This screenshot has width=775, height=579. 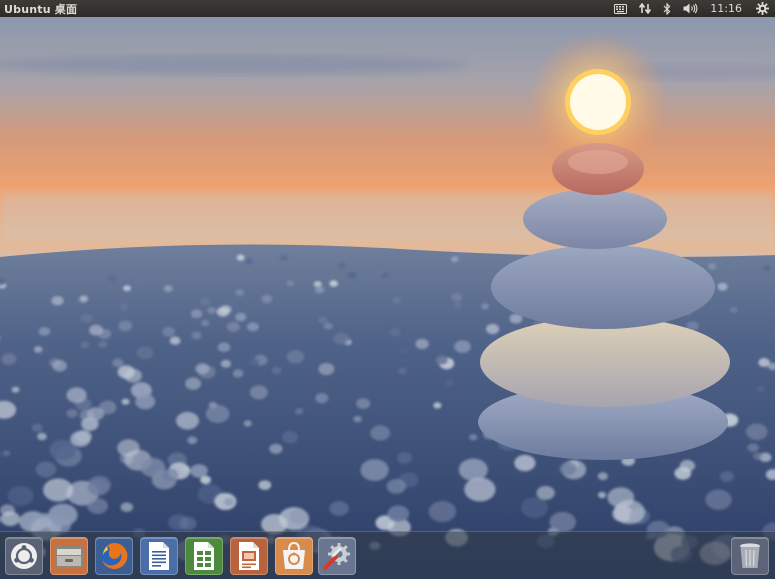 I want to click on launcher-item-firefox, so click(x=114, y=556).